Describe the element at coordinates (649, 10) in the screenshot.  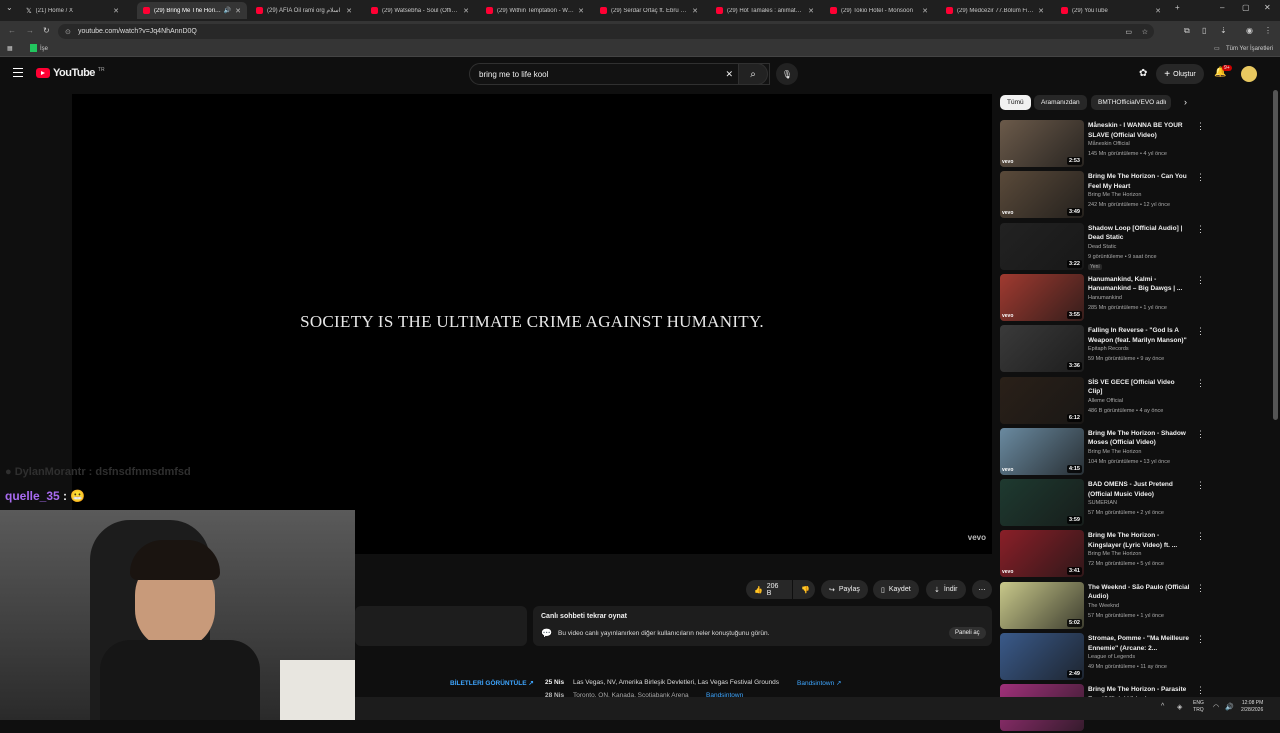
I see `browser-tab: (29) Serdar Ortaç ft. Ebru Gün ✕` at that location.